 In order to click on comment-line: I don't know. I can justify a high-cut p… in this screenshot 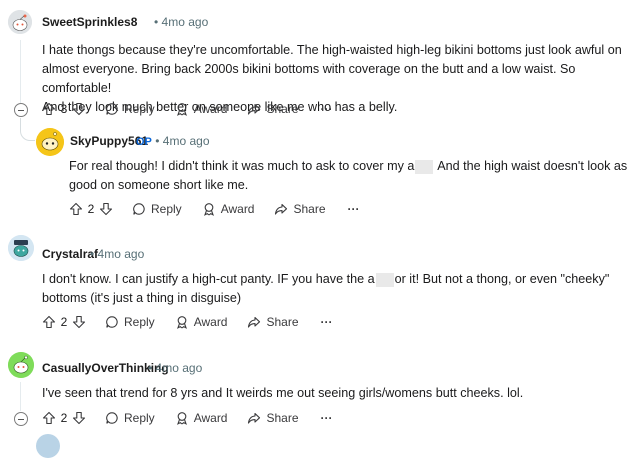, I will do `click(337, 279)`.